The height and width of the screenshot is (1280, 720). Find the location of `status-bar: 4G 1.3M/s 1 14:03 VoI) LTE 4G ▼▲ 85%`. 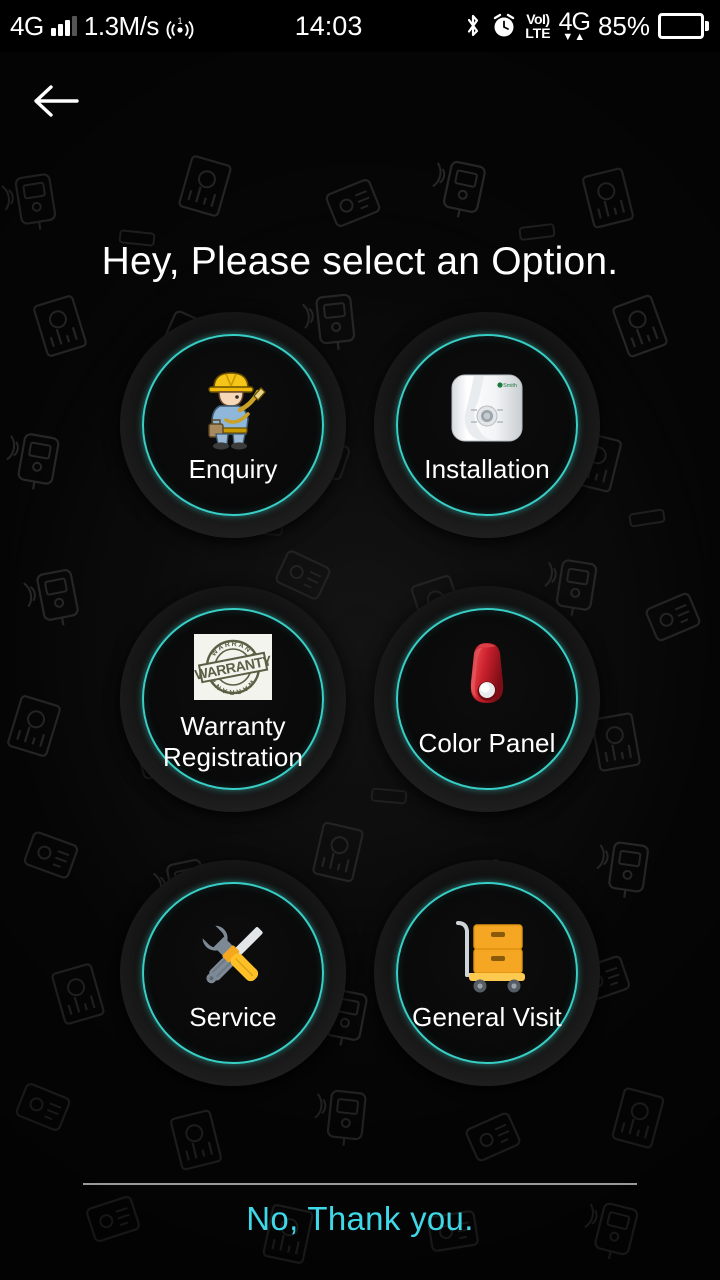

status-bar: 4G 1.3M/s 1 14:03 VoI) LTE 4G ▼▲ 85% is located at coordinates (360, 26).